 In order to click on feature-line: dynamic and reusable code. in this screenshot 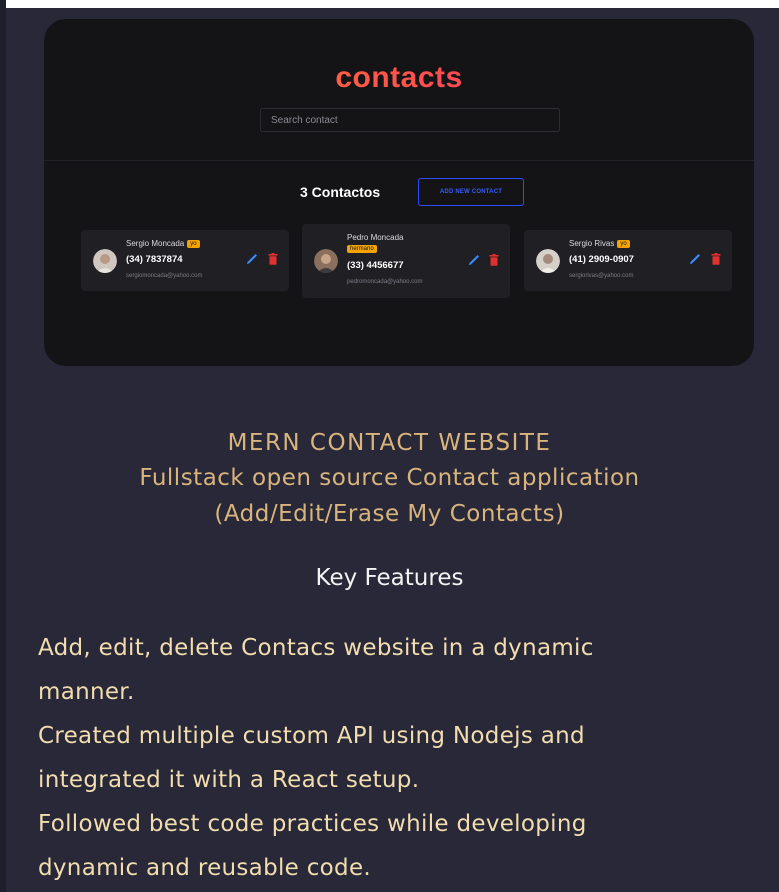, I will do `click(205, 868)`.